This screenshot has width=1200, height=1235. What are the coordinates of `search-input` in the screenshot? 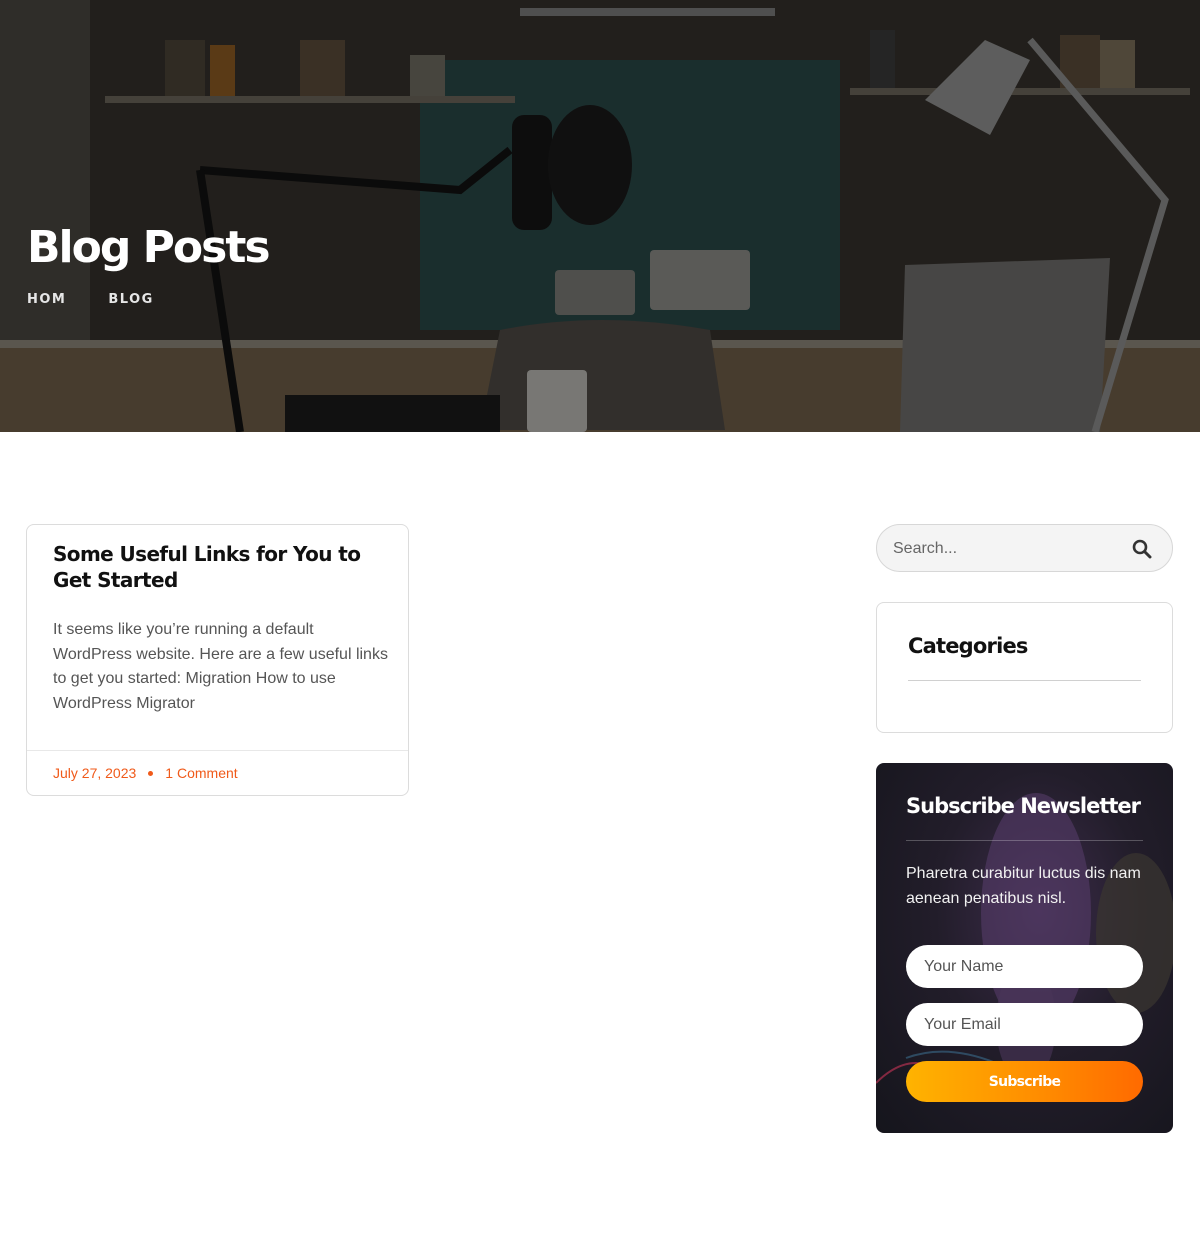 It's located at (1008, 549).